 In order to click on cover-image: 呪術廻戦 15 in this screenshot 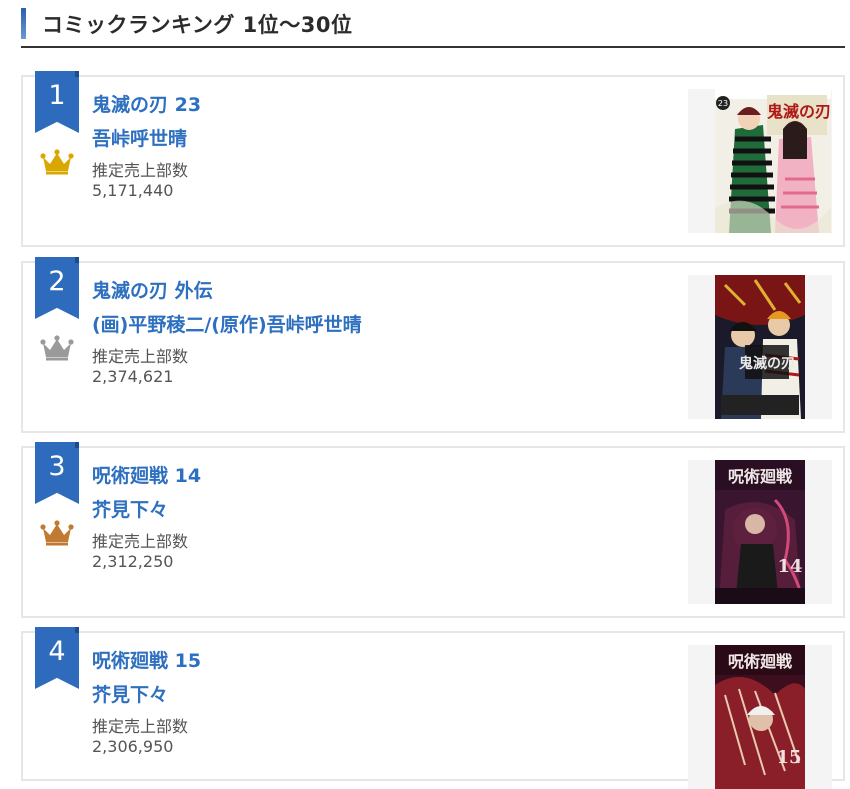, I will do `click(760, 717)`.